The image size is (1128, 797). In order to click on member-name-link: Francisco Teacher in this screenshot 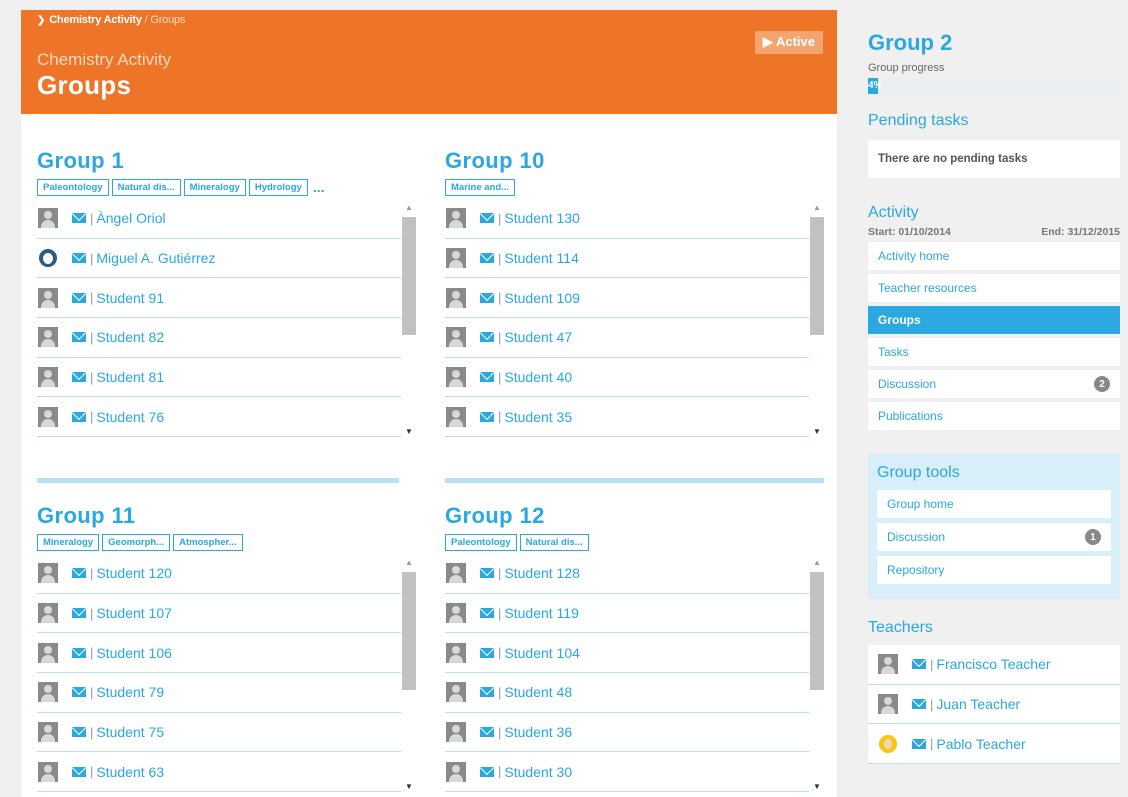, I will do `click(993, 664)`.